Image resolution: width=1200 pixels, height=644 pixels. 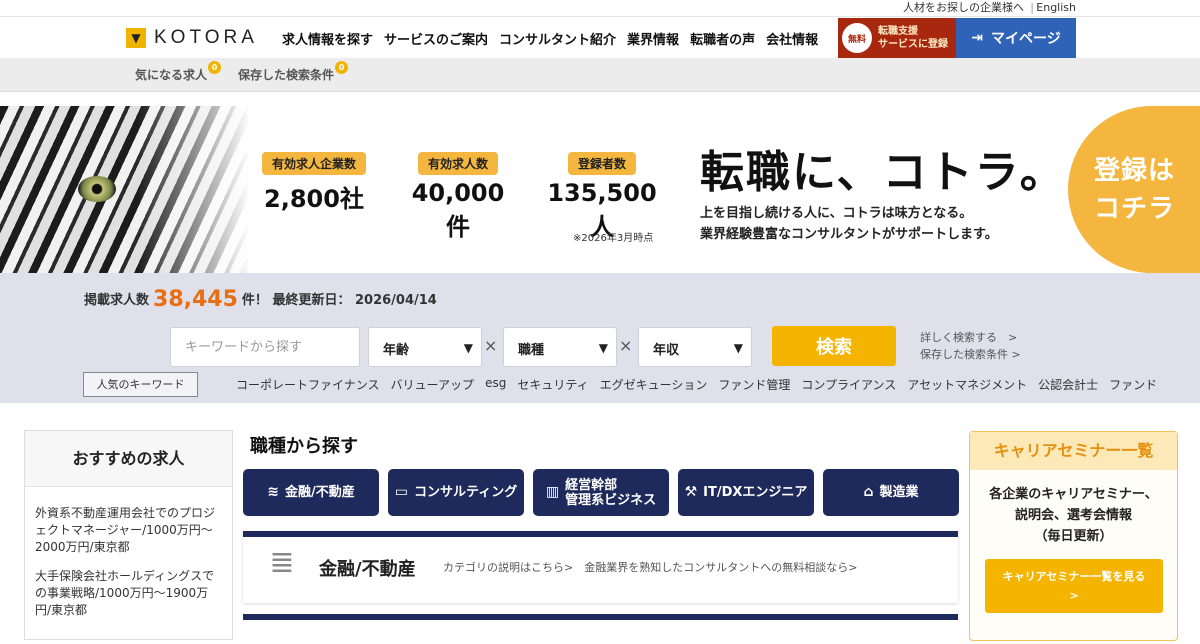 What do you see at coordinates (314, 183) in the screenshot?
I see `stat-companies: 有効求人企業数 2,800社` at bounding box center [314, 183].